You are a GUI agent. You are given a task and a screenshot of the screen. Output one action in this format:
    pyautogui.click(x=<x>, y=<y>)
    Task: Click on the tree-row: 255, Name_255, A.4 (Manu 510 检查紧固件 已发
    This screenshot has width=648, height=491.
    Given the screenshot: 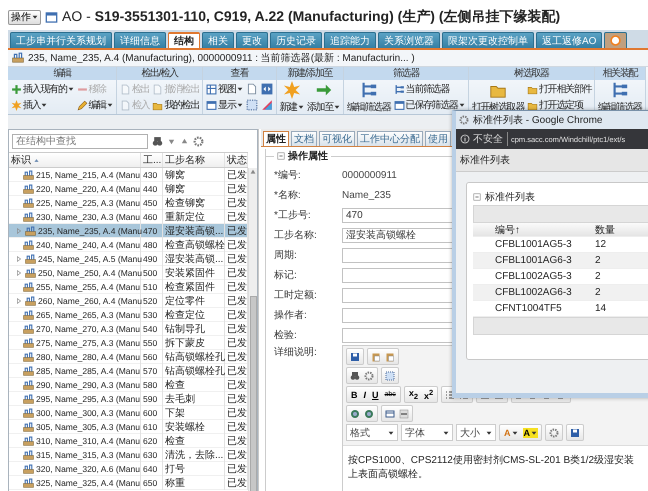 What is the action you would take?
    pyautogui.click(x=128, y=287)
    